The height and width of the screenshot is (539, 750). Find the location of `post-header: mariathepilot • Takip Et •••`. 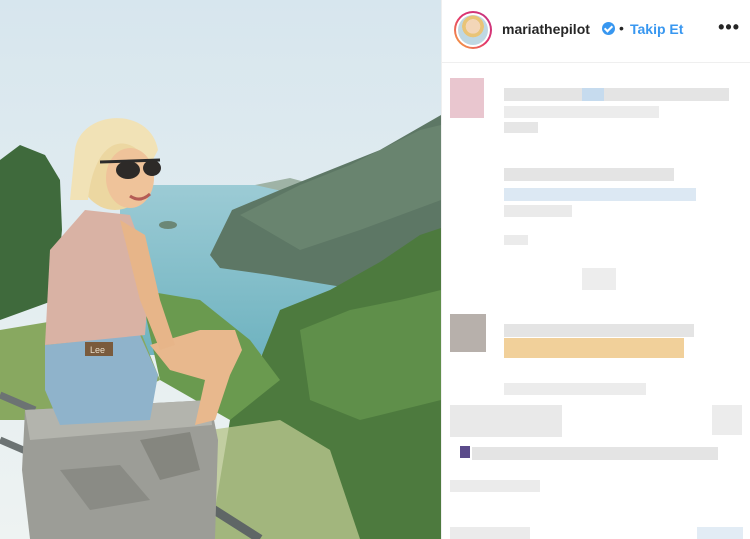

post-header: mariathepilot • Takip Et ••• is located at coordinates (596, 31).